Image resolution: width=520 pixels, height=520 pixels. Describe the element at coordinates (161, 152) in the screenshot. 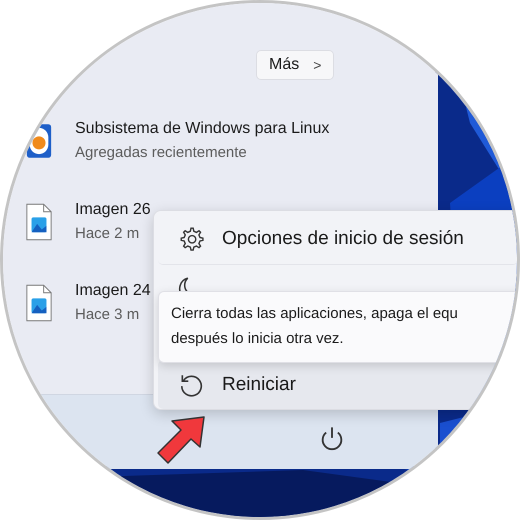

I see `item-subtitle: Agregadas recientemente` at that location.